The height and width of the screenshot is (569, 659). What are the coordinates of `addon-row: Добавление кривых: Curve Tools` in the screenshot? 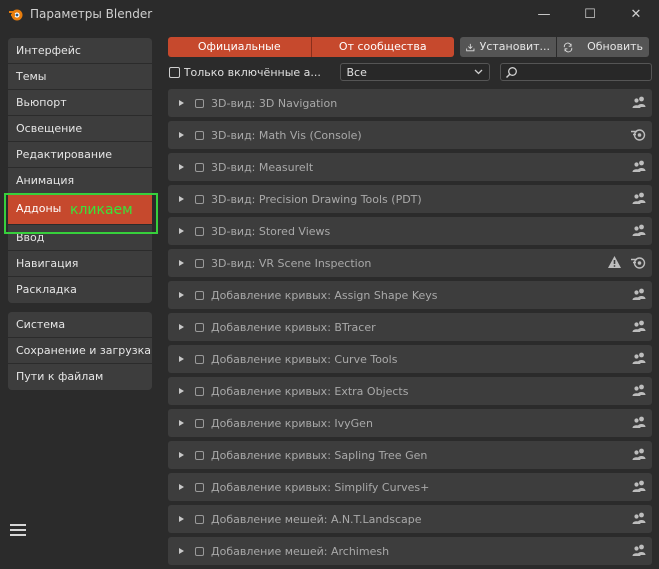 It's located at (410, 359).